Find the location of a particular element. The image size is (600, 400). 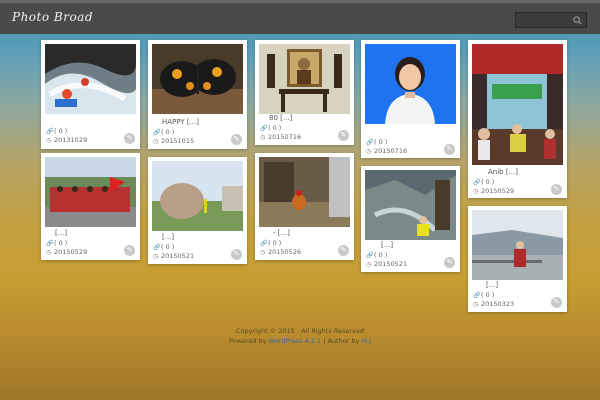

post-card: - [...] 🔗( 0 ) ◷ 20150526 ✎ is located at coordinates (304, 206).